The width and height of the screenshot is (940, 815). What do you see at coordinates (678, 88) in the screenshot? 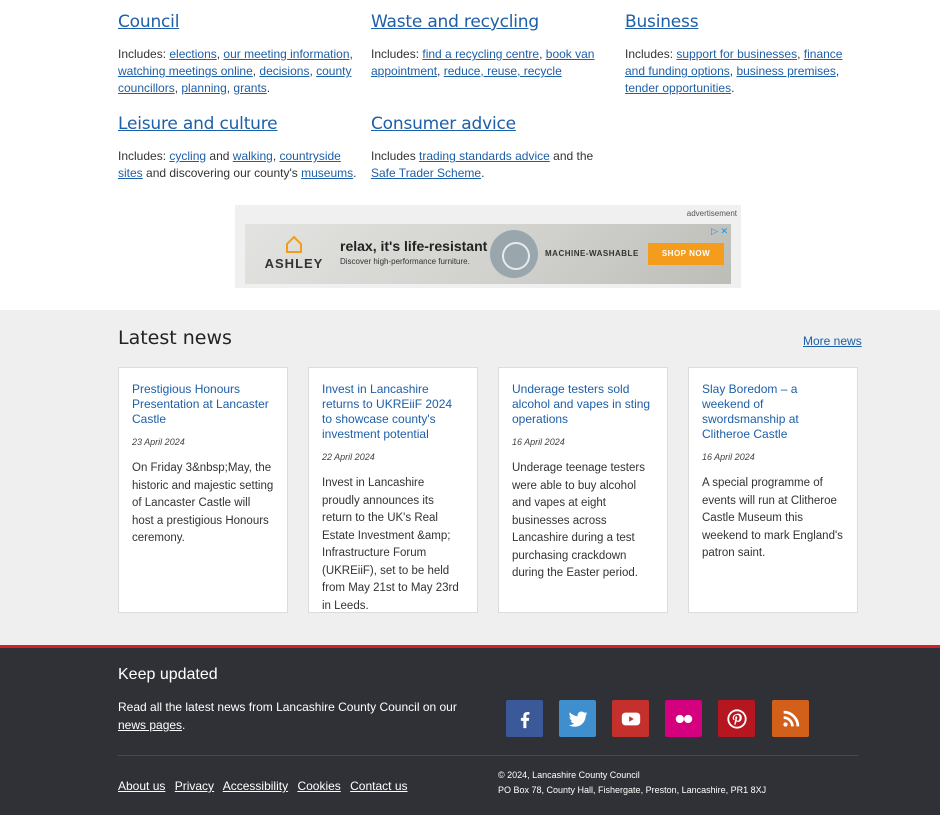
I see `link-tender-opportunities: tender opportunities` at bounding box center [678, 88].